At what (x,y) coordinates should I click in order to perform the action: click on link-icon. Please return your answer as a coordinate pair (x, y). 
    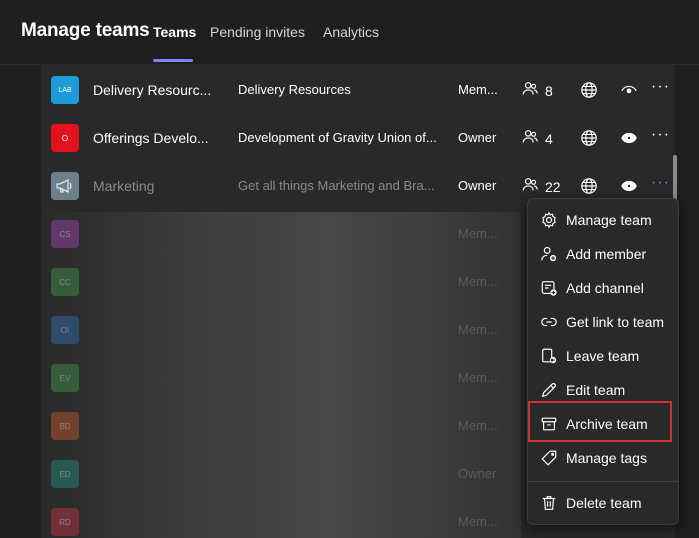
    Looking at the image, I should click on (549, 322).